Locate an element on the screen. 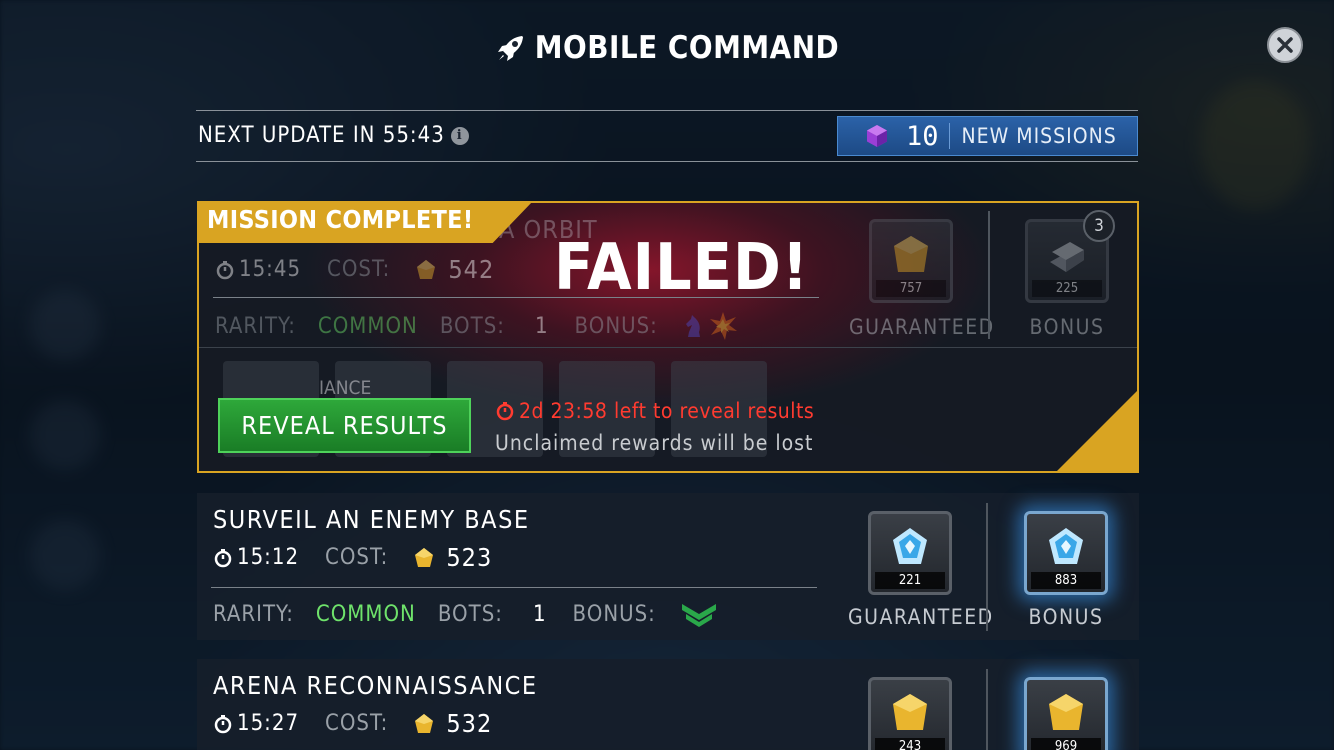  separator is located at coordinates (949, 136).